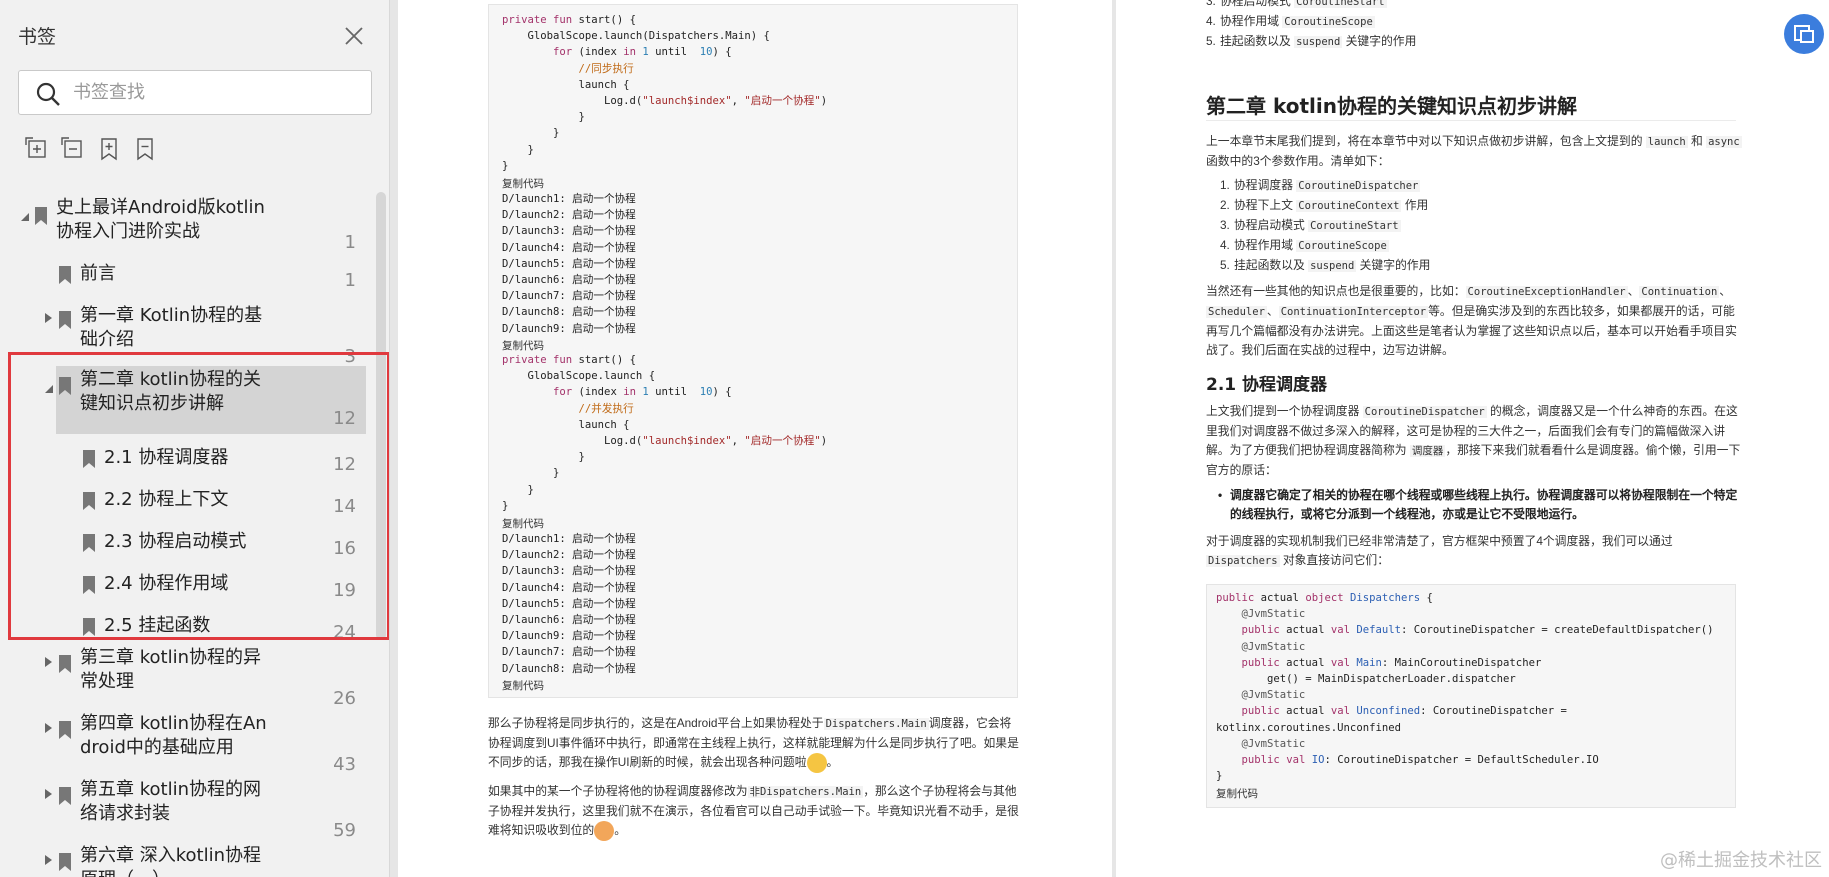 This screenshot has height=877, width=1829. Describe the element at coordinates (1471, 120) in the screenshot. I see `divider` at that location.